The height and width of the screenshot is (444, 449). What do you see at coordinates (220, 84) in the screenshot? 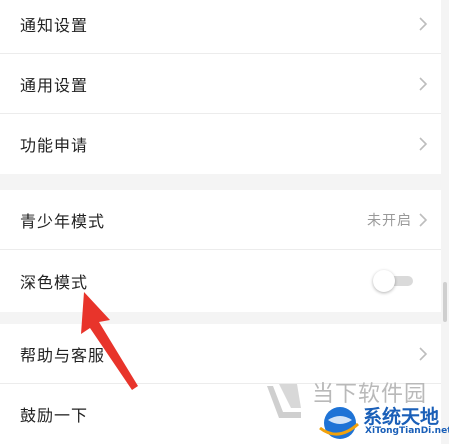
I see `general-settings-item: 通用设置` at bounding box center [220, 84].